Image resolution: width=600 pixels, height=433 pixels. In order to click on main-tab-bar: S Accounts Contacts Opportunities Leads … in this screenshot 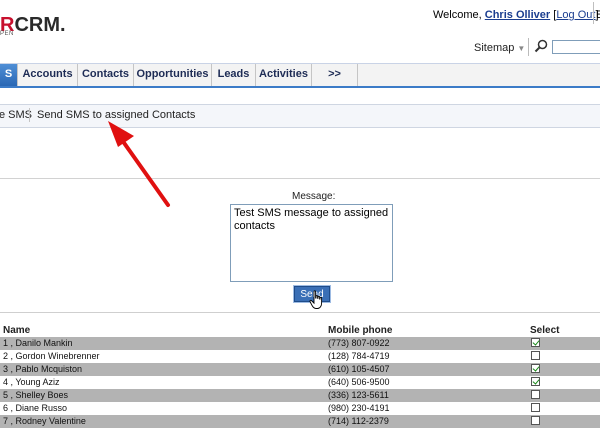, I will do `click(300, 75)`.